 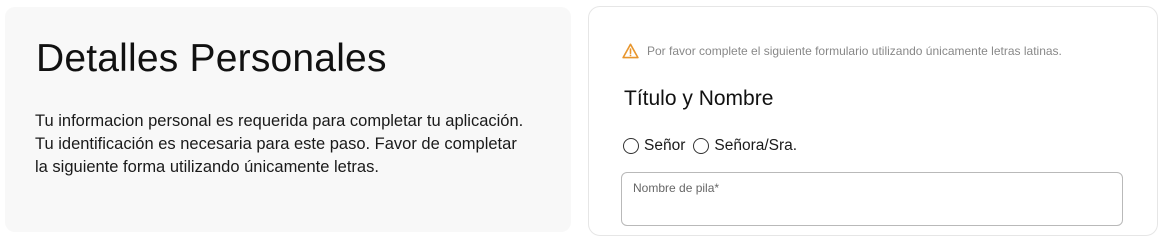 I want to click on page-title: Detalles Personales, so click(x=211, y=58).